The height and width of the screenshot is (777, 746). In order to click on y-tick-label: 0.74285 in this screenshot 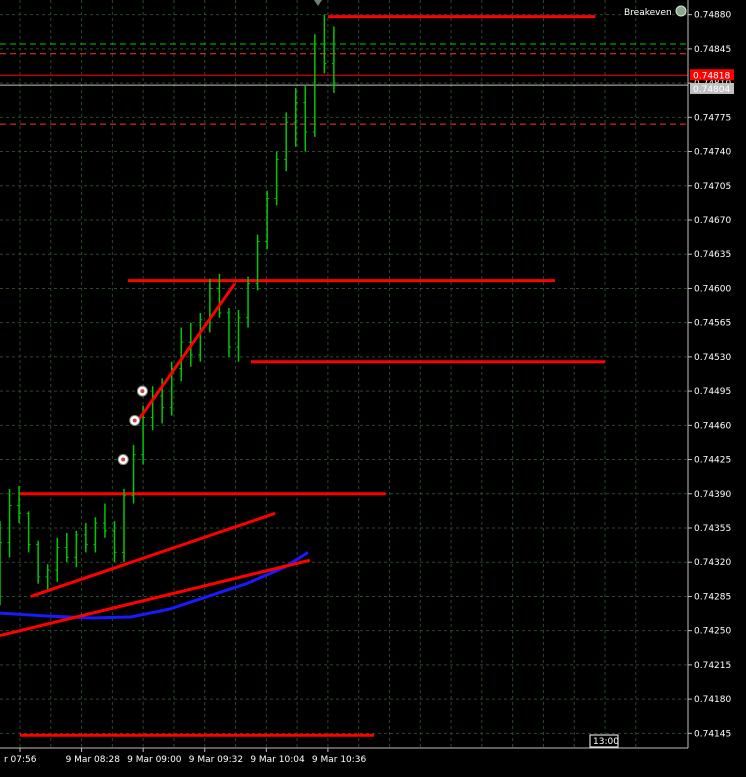, I will do `click(712, 597)`.